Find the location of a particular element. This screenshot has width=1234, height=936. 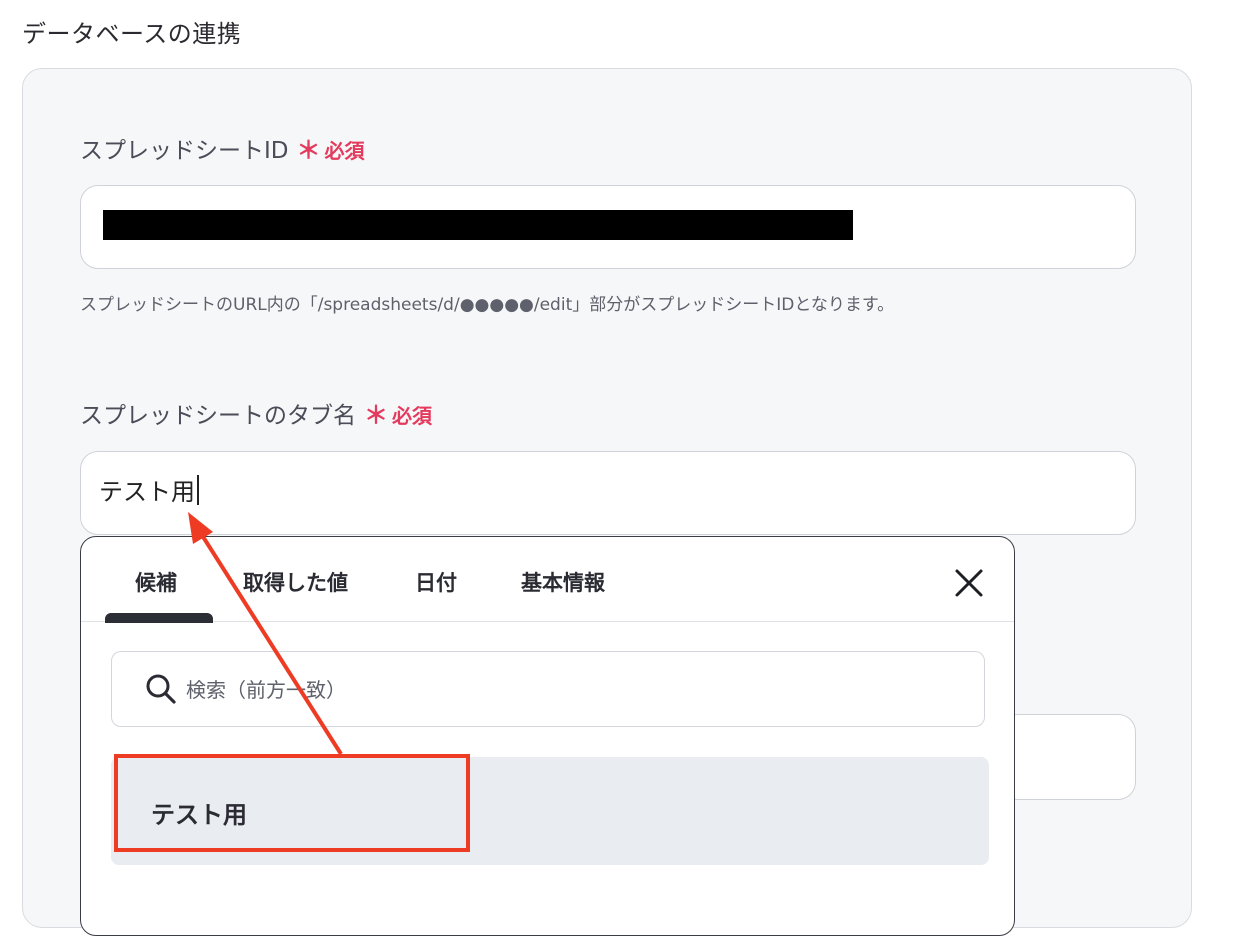

search-box is located at coordinates (548, 689).